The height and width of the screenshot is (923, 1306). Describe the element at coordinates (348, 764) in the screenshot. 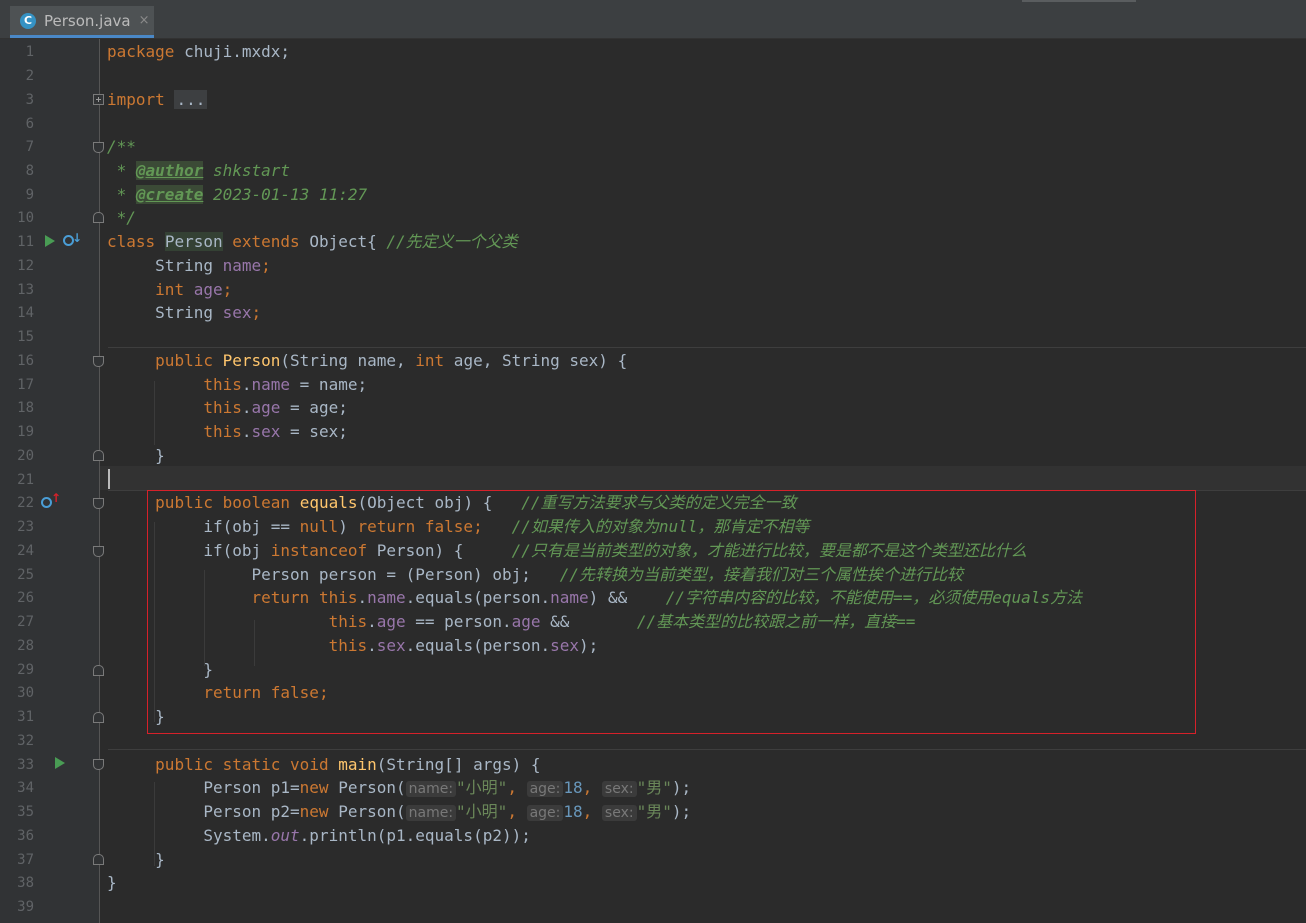

I see `code-line-33: public static void main(String[] args) {` at that location.